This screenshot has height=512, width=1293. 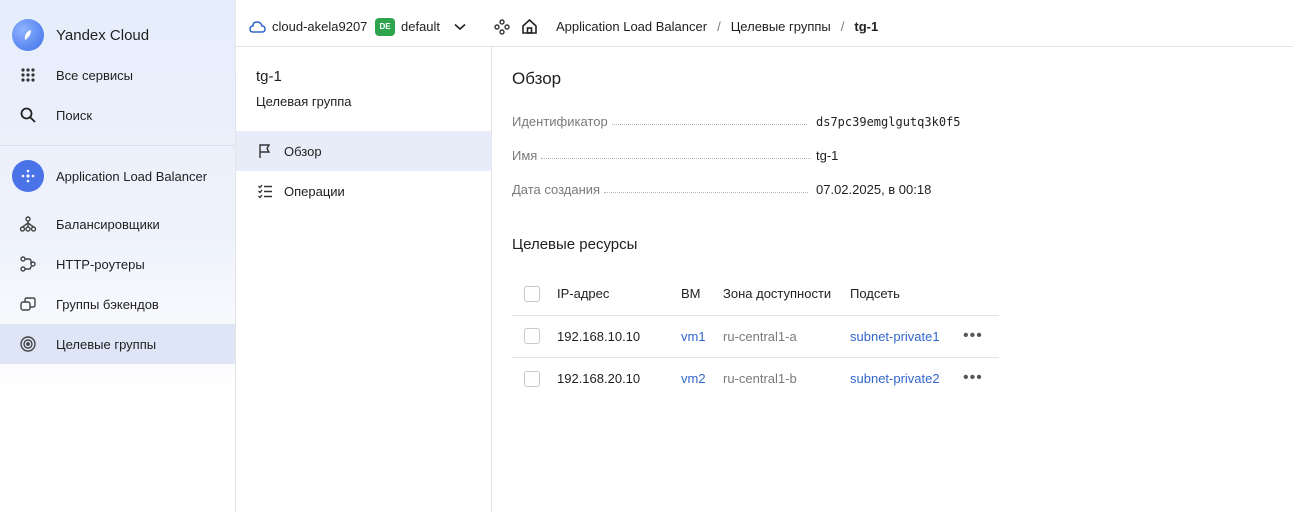 I want to click on search-icon, so click(x=28, y=115).